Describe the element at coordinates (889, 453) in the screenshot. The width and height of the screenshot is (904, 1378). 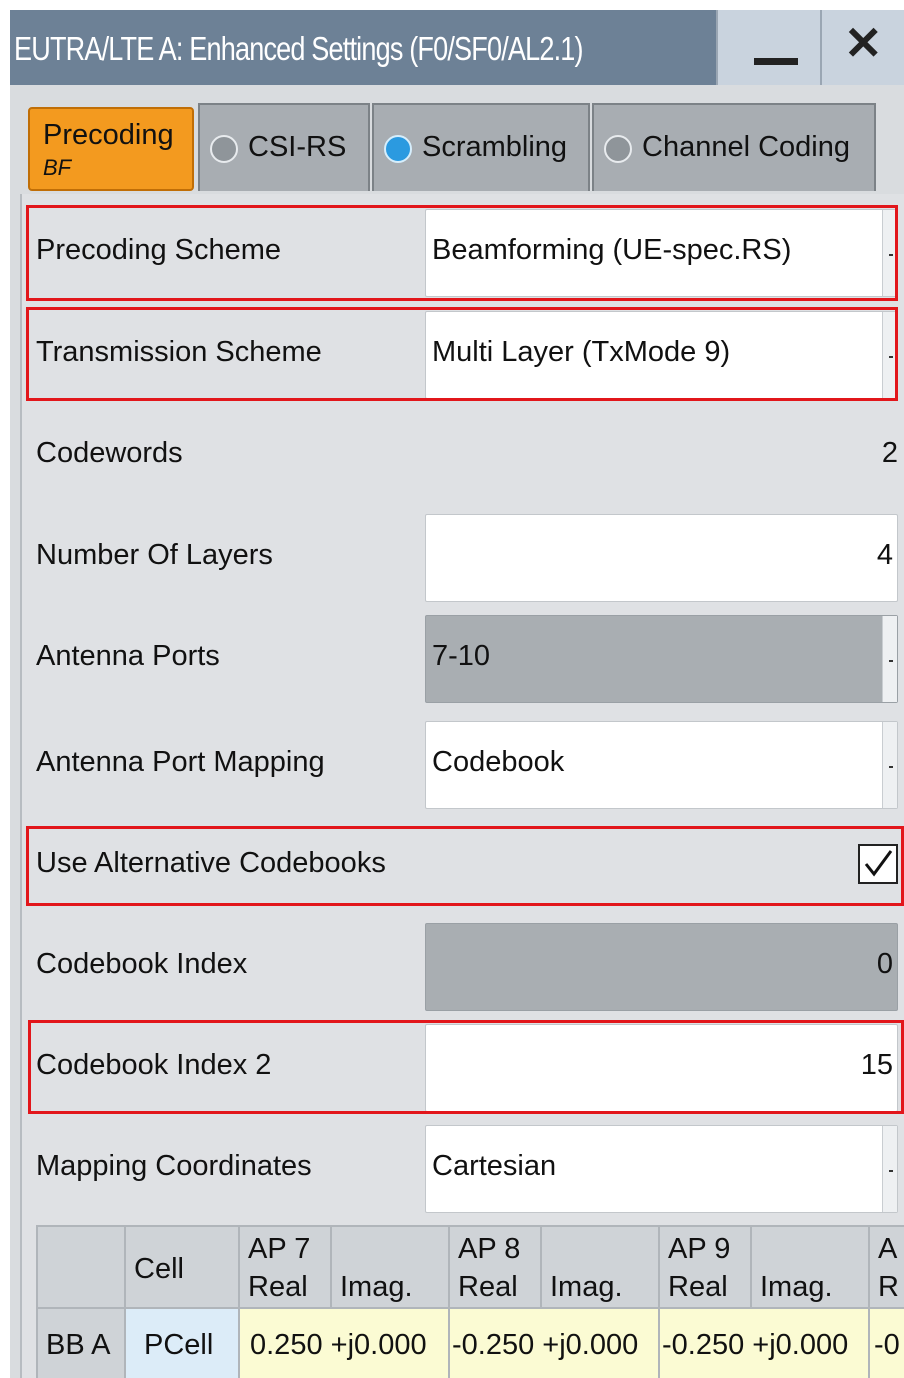
I see `codewords-value: 2` at that location.